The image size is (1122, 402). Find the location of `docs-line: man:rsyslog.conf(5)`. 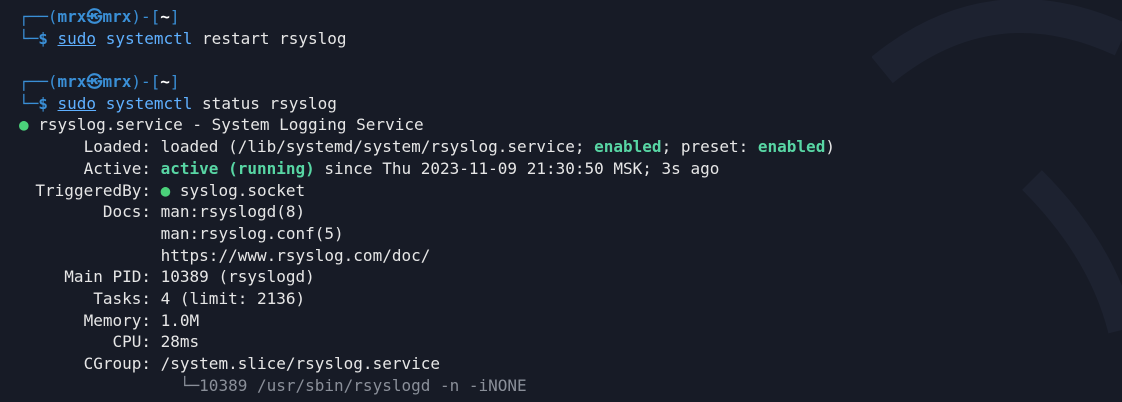

docs-line: man:rsyslog.conf(5) is located at coordinates (570, 234).